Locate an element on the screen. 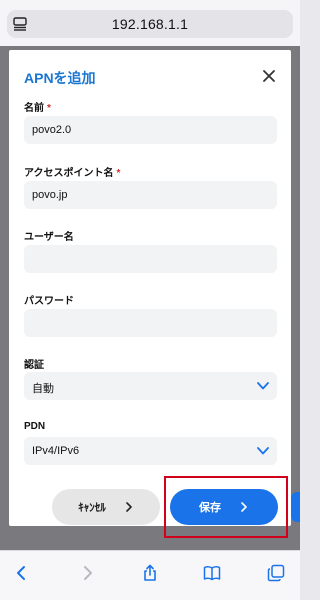 The width and height of the screenshot is (320, 600). dialog-title: APNを追加 is located at coordinates (60, 78).